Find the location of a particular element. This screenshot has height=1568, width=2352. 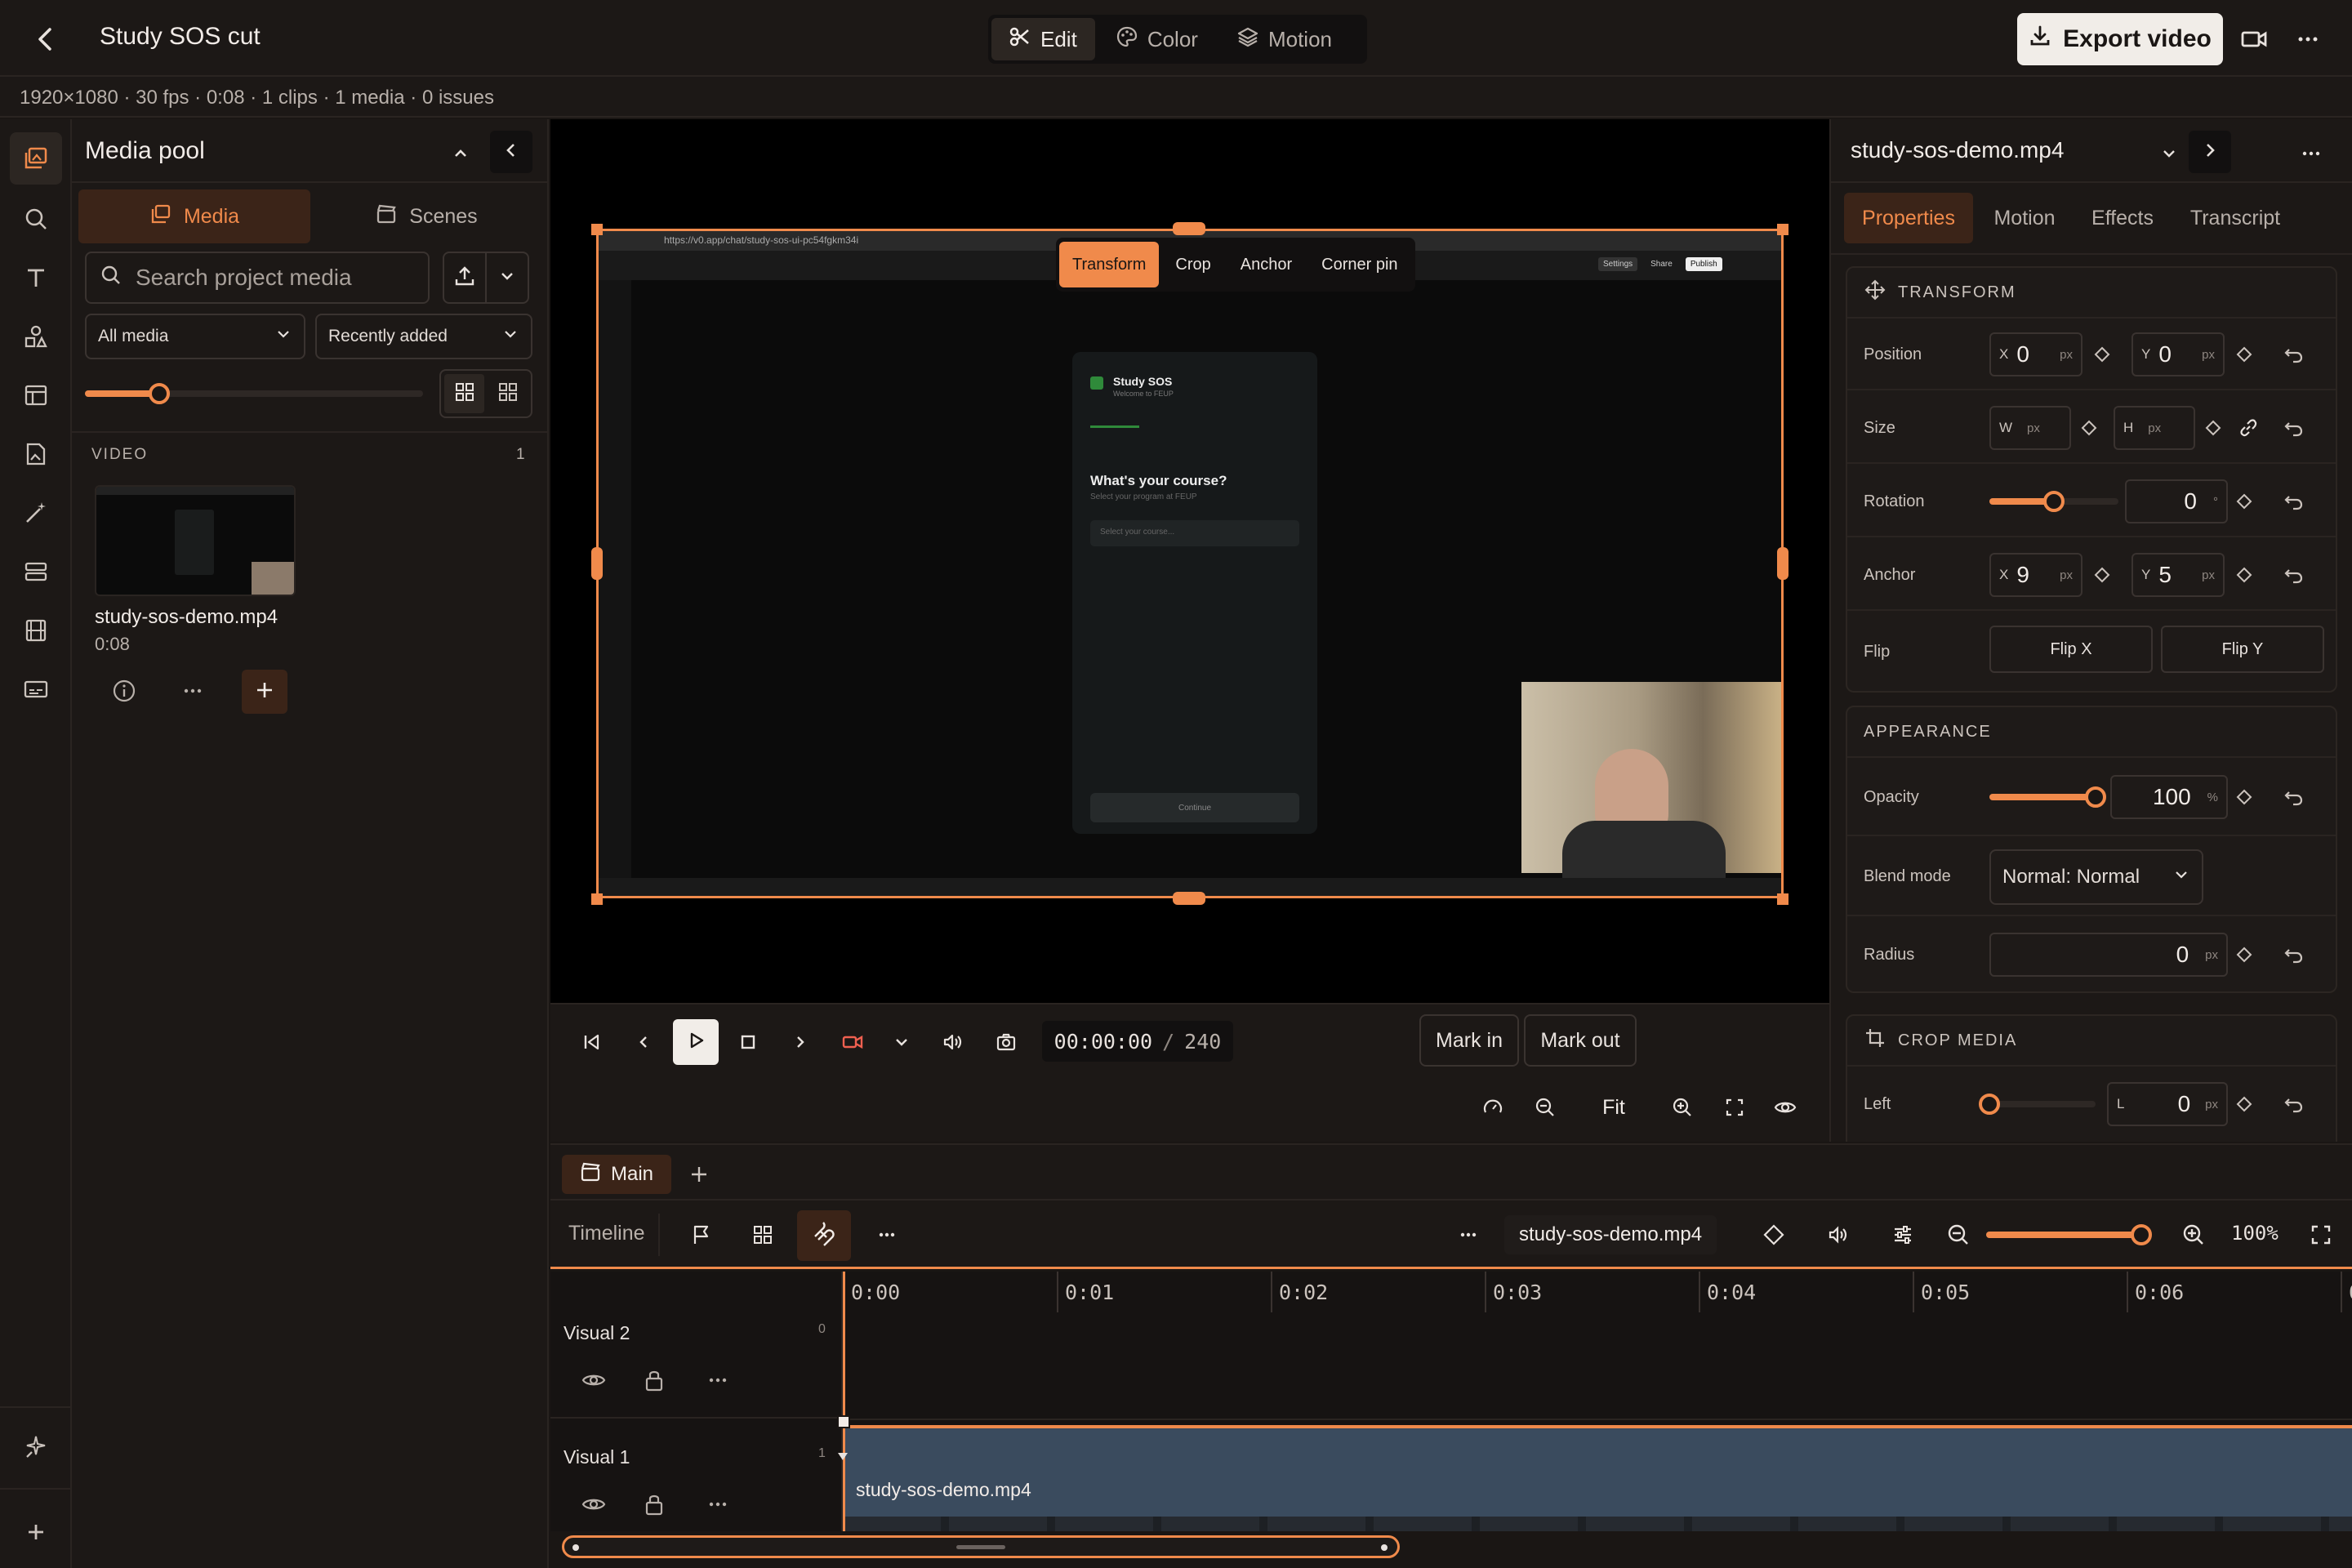

size-width-field: Wpx is located at coordinates (2030, 428).